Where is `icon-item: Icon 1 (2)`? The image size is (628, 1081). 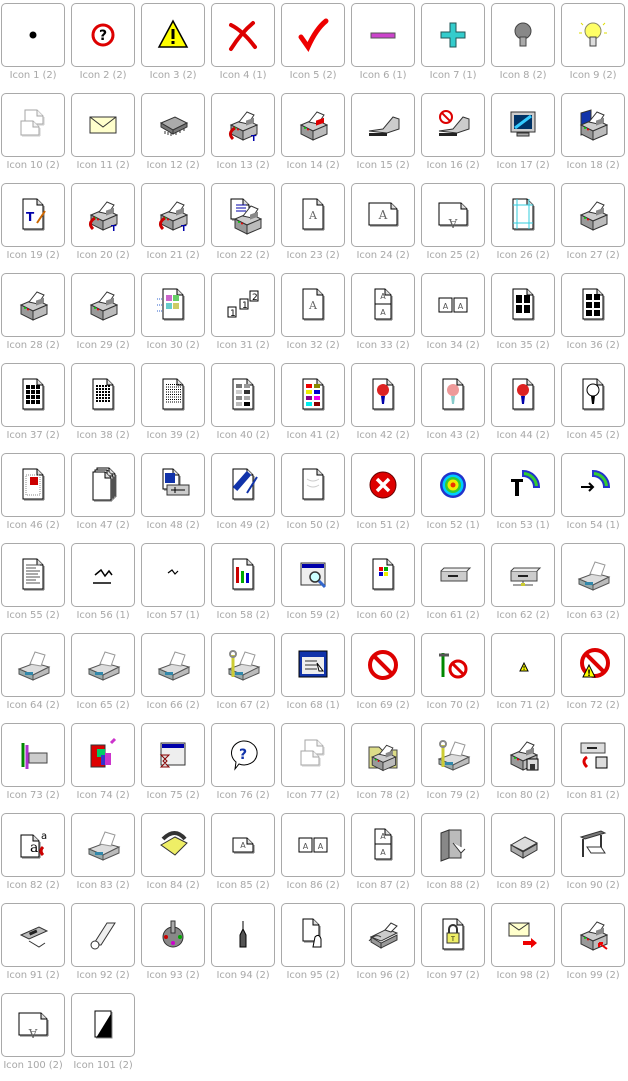 icon-item: Icon 1 (2) is located at coordinates (34, 47).